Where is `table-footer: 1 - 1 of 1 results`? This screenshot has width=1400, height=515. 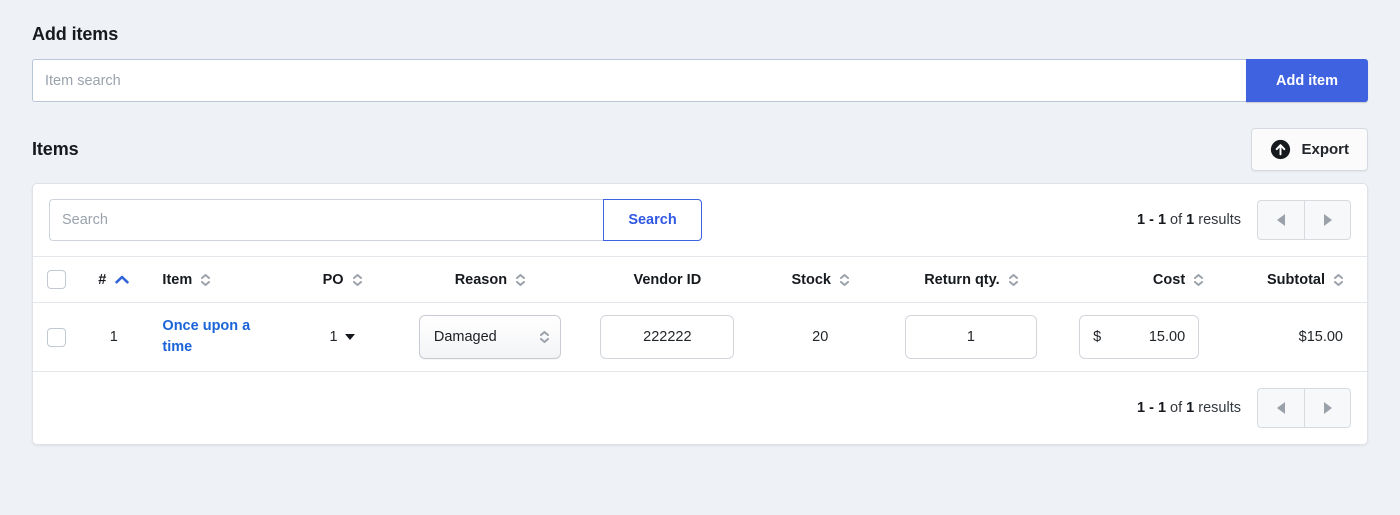
table-footer: 1 - 1 of 1 results is located at coordinates (700, 408).